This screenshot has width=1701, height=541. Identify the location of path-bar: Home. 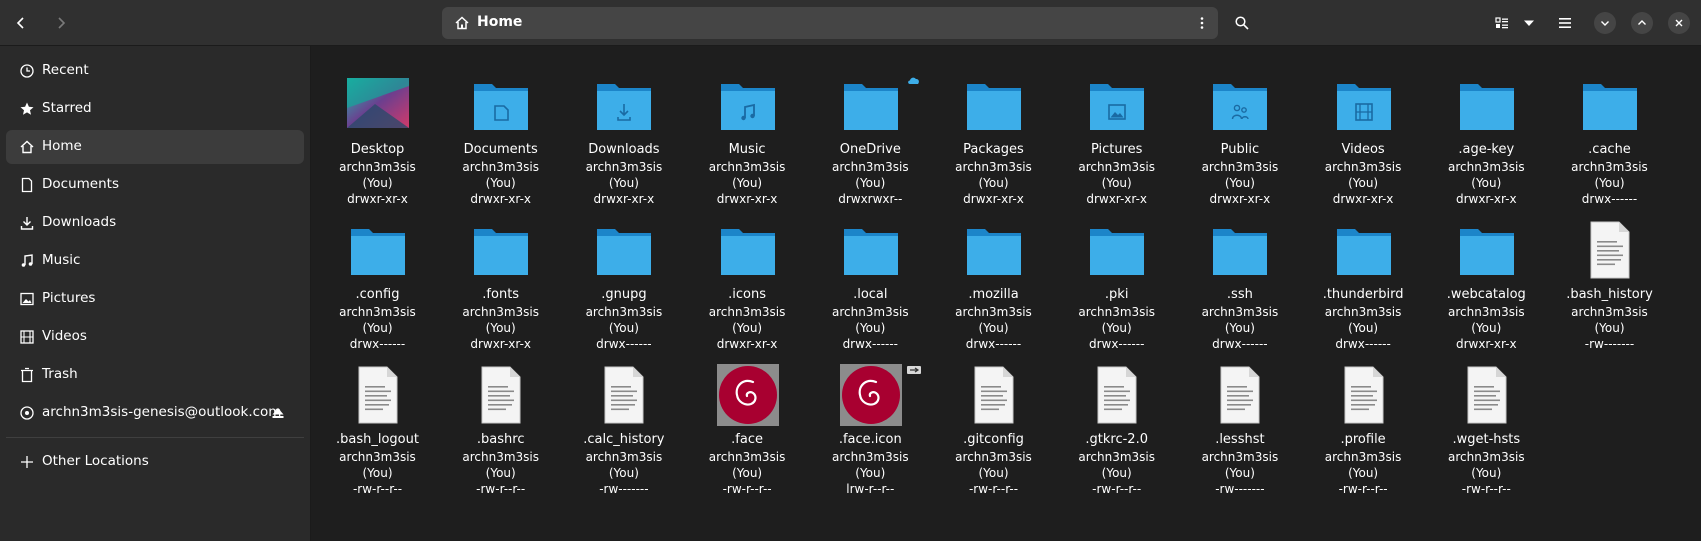
(830, 23).